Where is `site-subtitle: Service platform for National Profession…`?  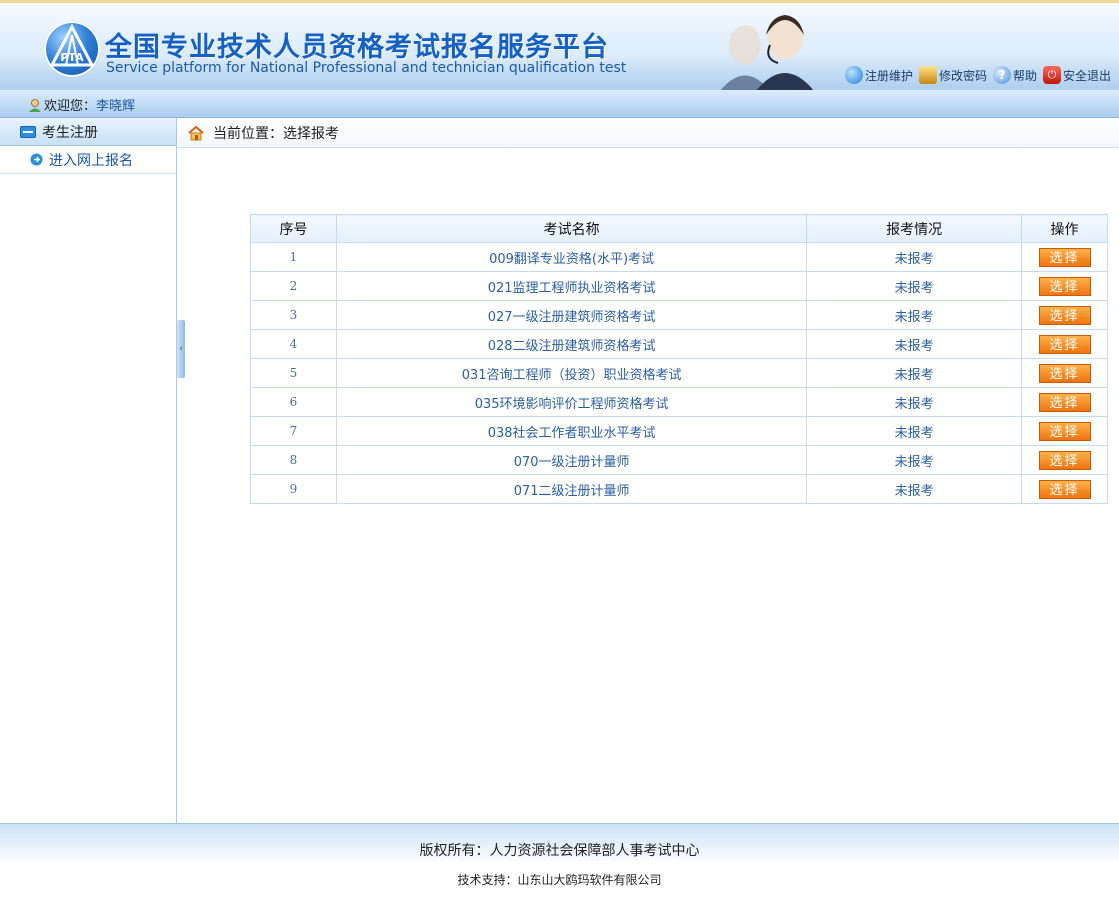 site-subtitle: Service platform for National Profession… is located at coordinates (366, 68).